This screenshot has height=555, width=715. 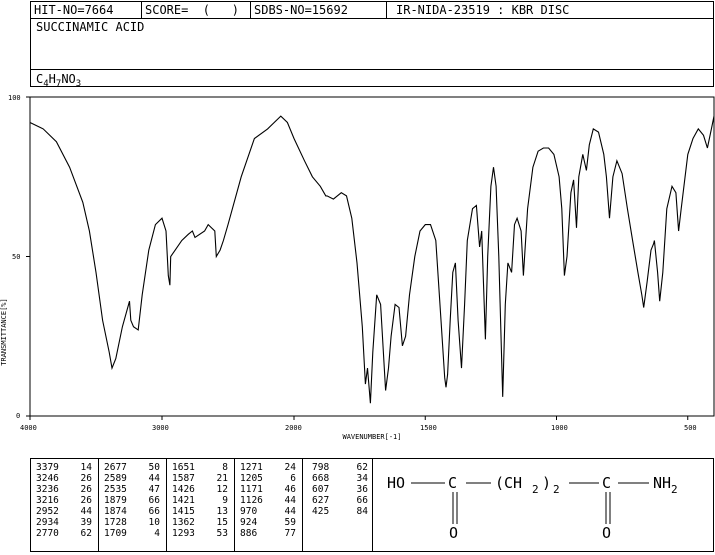 I want to click on peak-wavenumber: 1415, so click(x=183, y=511).